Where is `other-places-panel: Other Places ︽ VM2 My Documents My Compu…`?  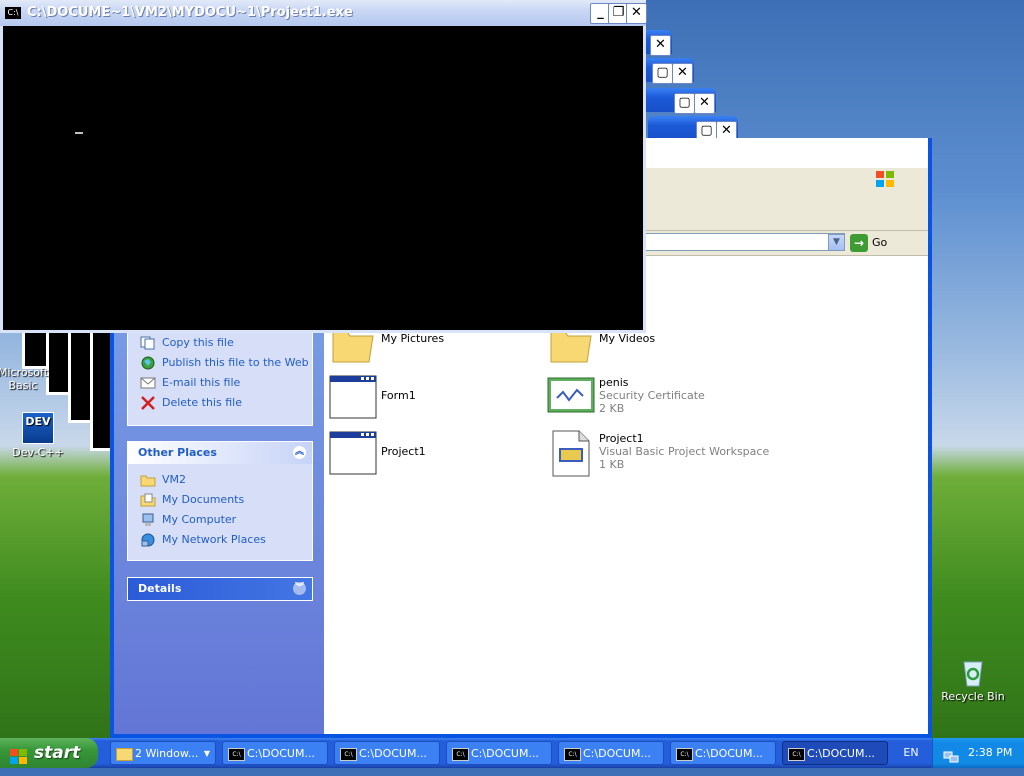
other-places-panel: Other Places ︽ VM2 My Documents My Compu… is located at coordinates (220, 501).